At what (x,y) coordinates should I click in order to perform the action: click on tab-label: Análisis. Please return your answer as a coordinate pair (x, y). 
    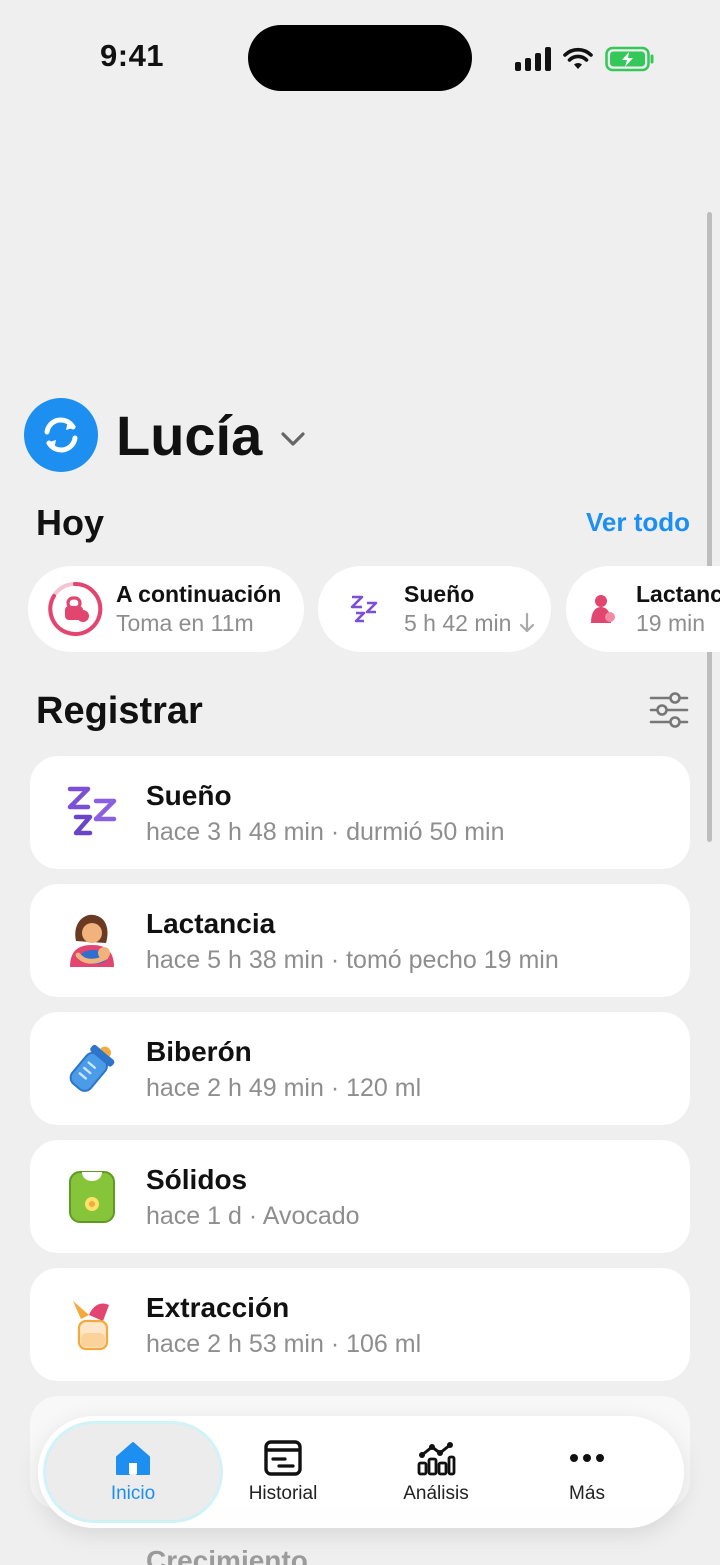
    Looking at the image, I should click on (436, 1493).